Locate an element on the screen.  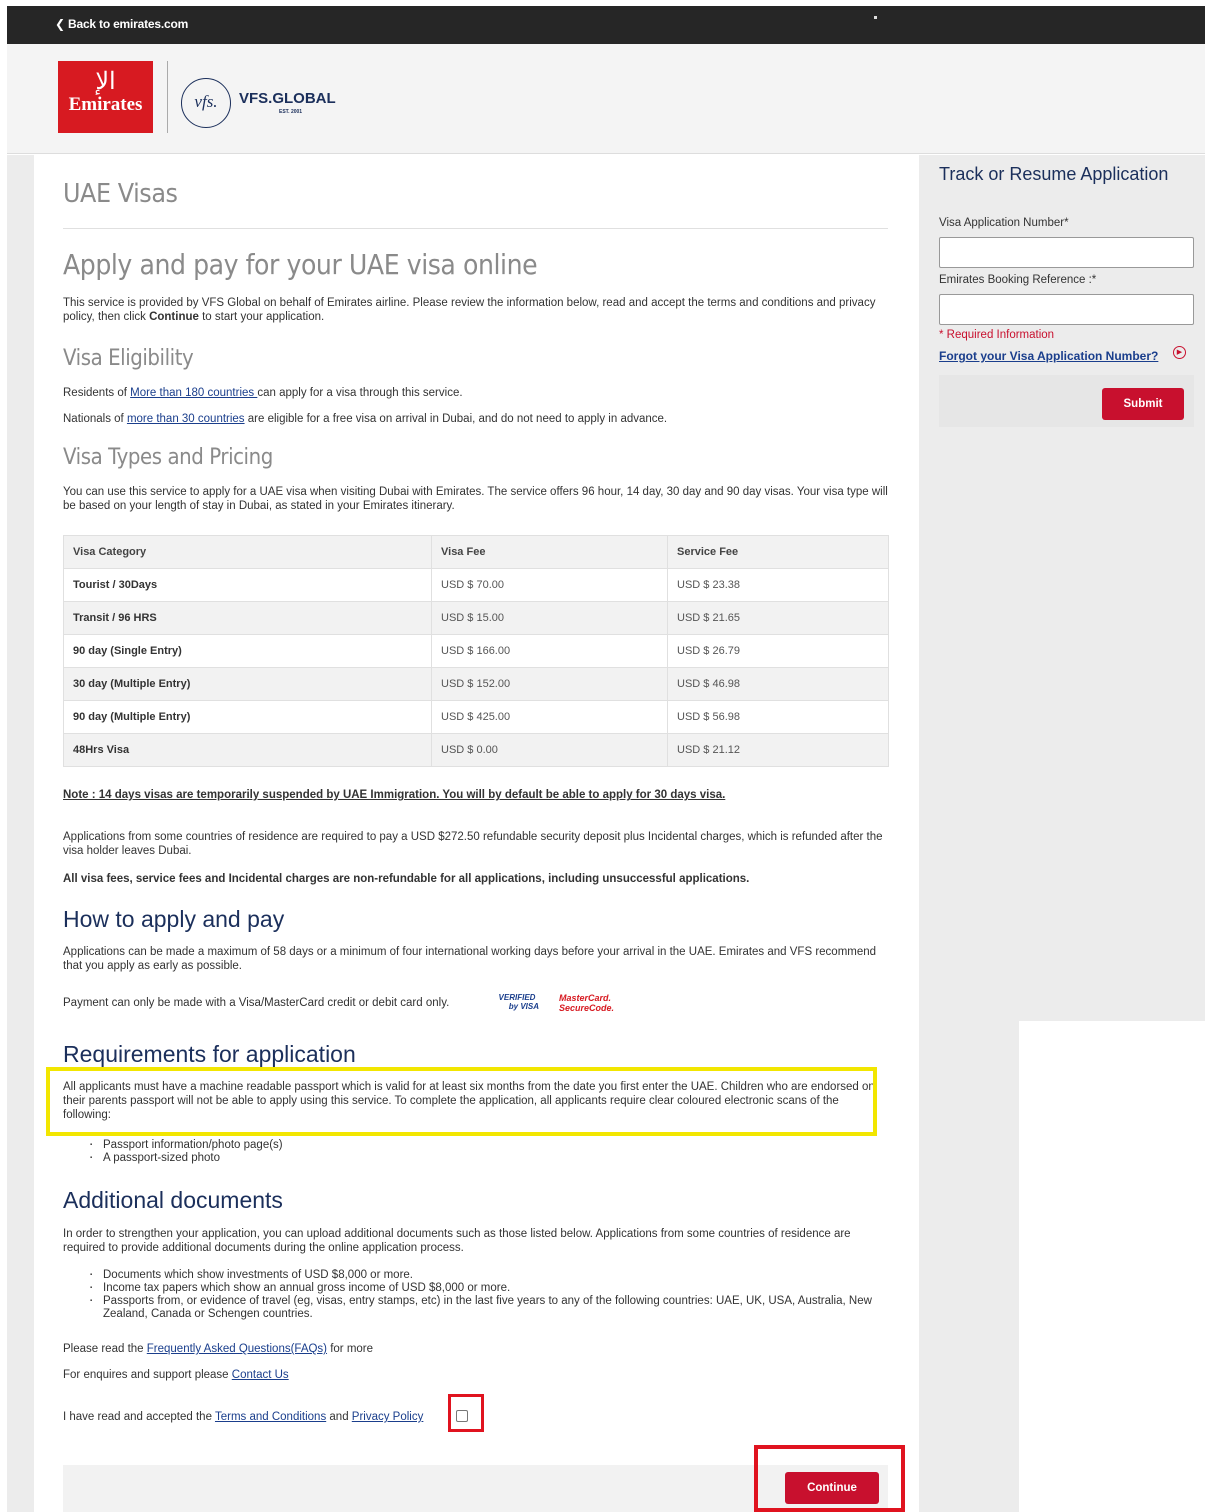
emirates-arabic-glyph-icon: الإ is located at coordinates (105, 81).